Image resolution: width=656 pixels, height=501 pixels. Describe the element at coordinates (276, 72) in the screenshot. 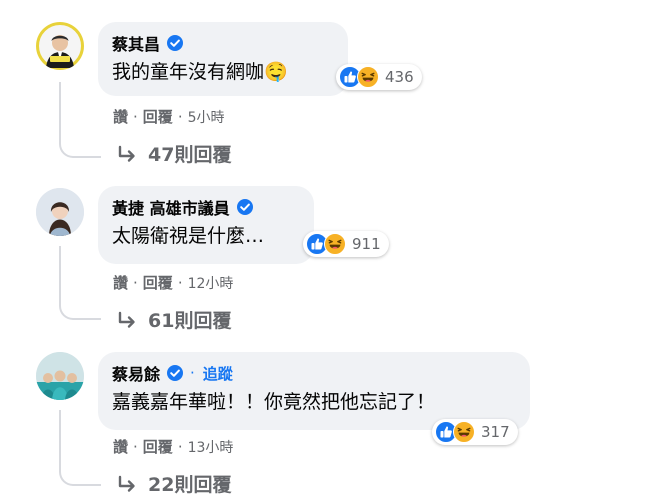

I see `drooling-face-emoji: 🤤` at that location.